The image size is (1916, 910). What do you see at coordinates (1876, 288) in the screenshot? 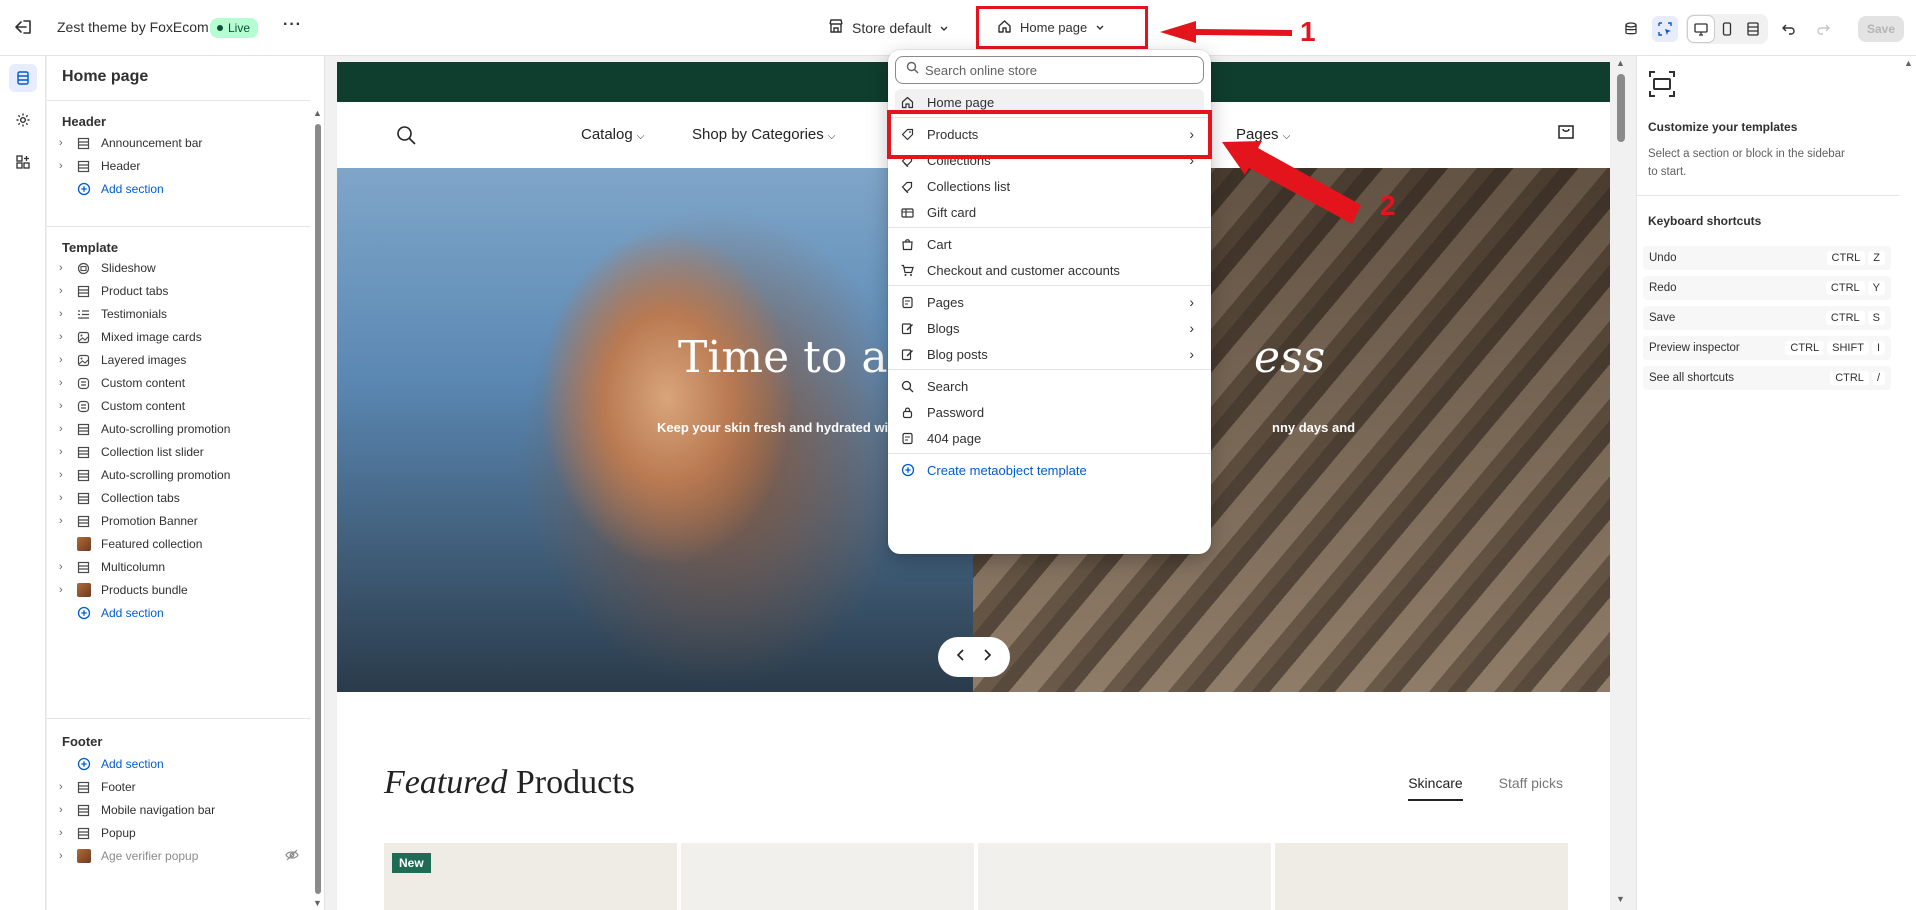
I see `shortcut-key: Y` at bounding box center [1876, 288].